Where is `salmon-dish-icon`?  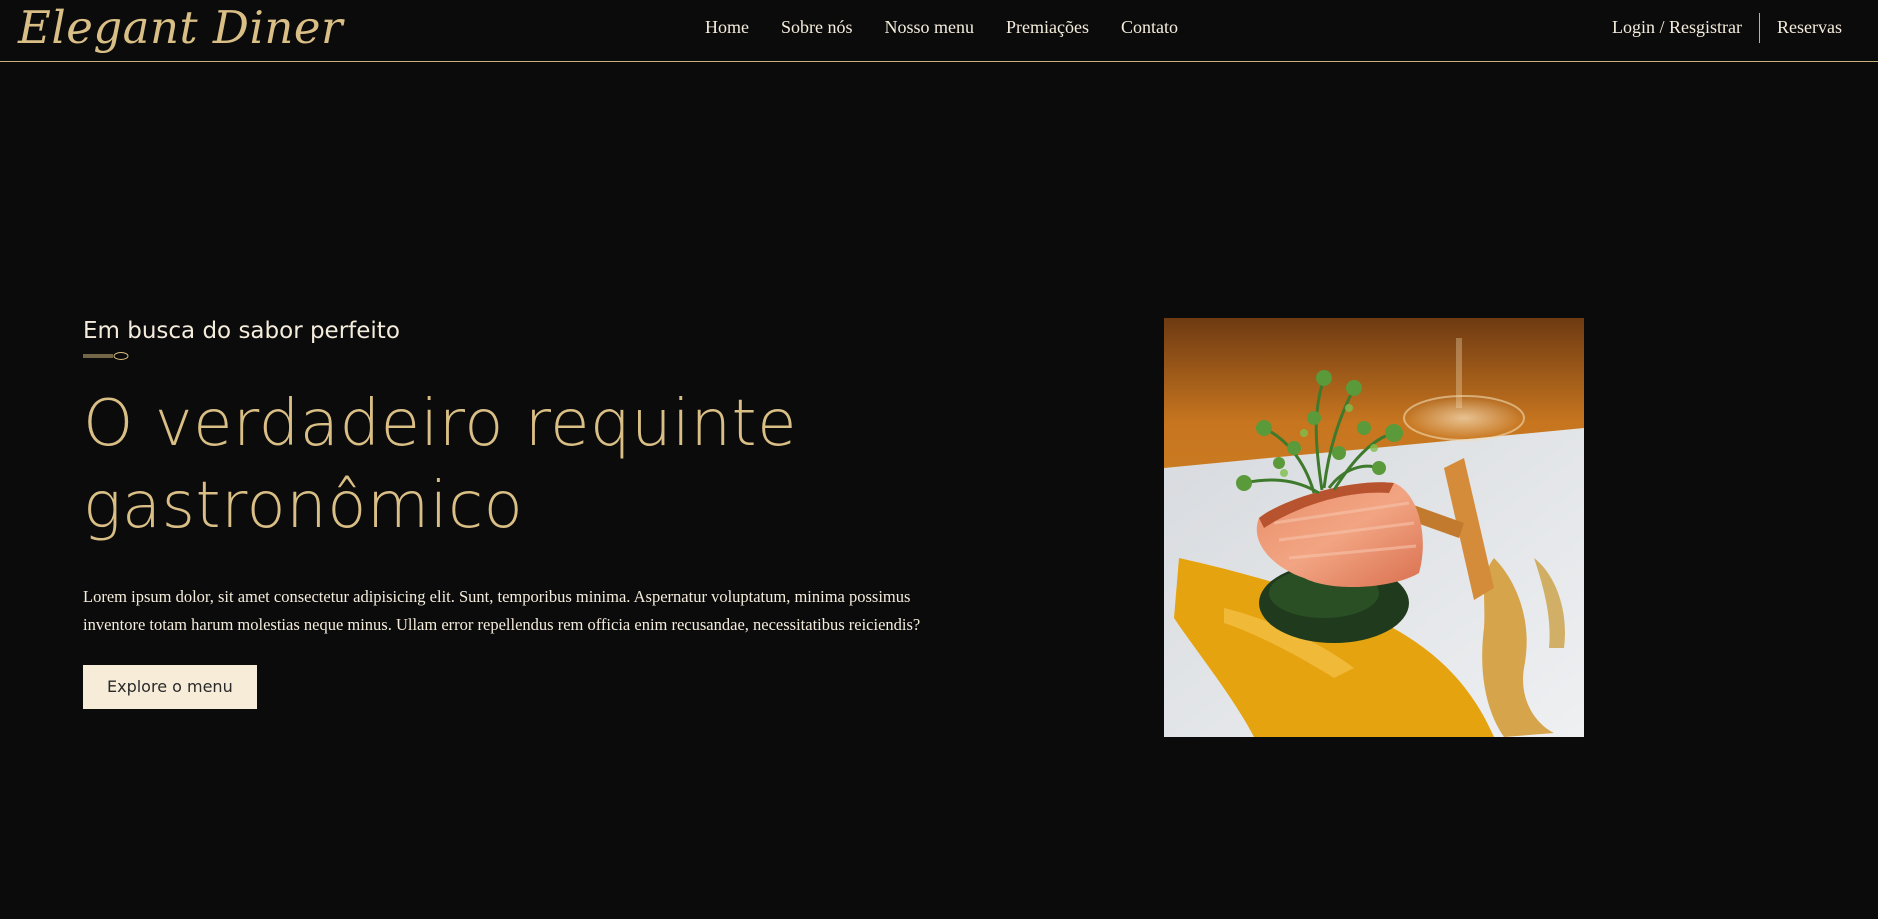 salmon-dish-icon is located at coordinates (1374, 527).